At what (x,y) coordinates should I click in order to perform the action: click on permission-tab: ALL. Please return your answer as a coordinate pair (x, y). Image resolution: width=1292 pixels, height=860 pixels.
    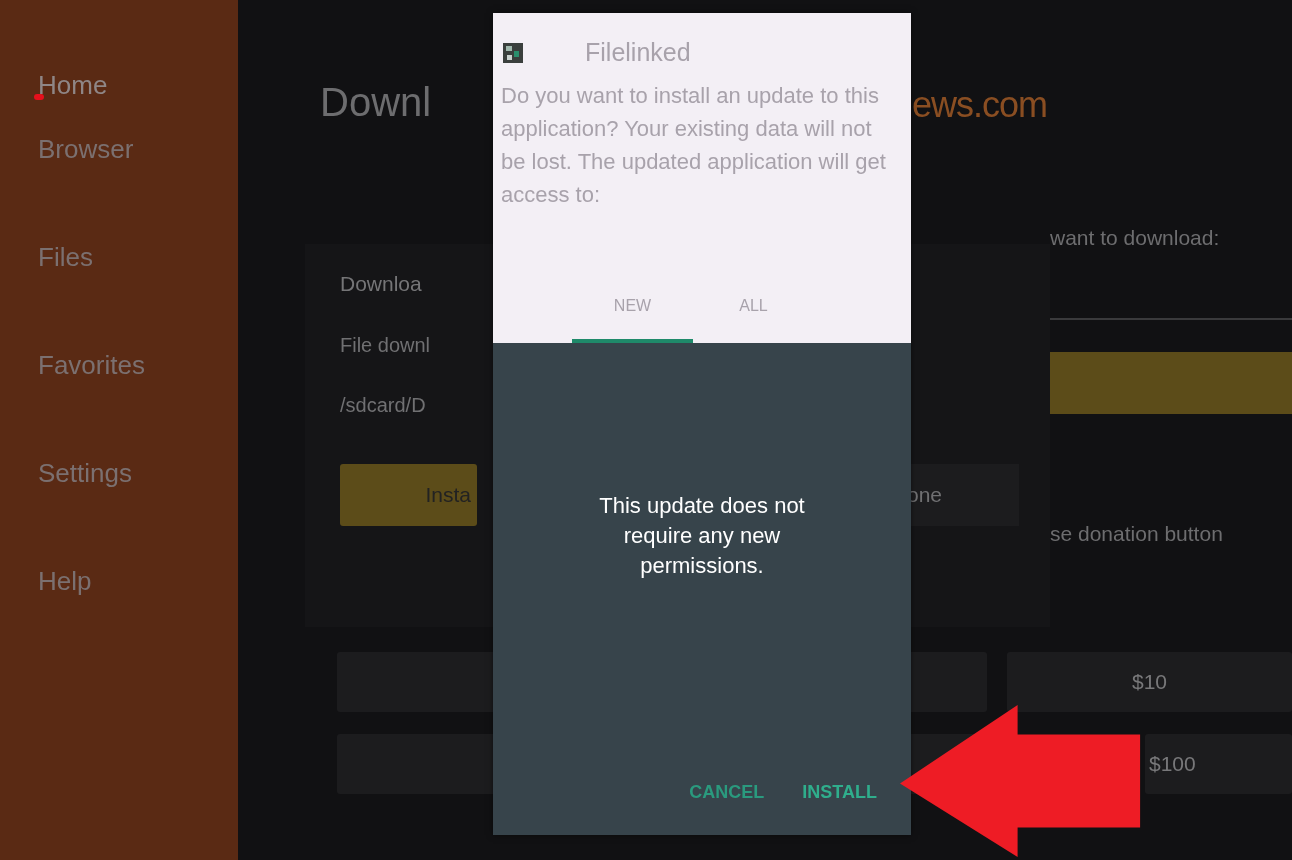
    Looking at the image, I should click on (753, 317).